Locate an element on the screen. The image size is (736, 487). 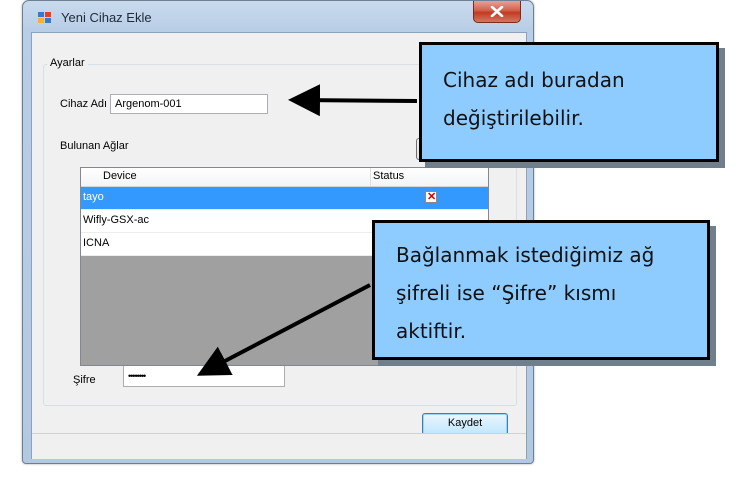
arrow-to-device-name is located at coordinates (353, 100).